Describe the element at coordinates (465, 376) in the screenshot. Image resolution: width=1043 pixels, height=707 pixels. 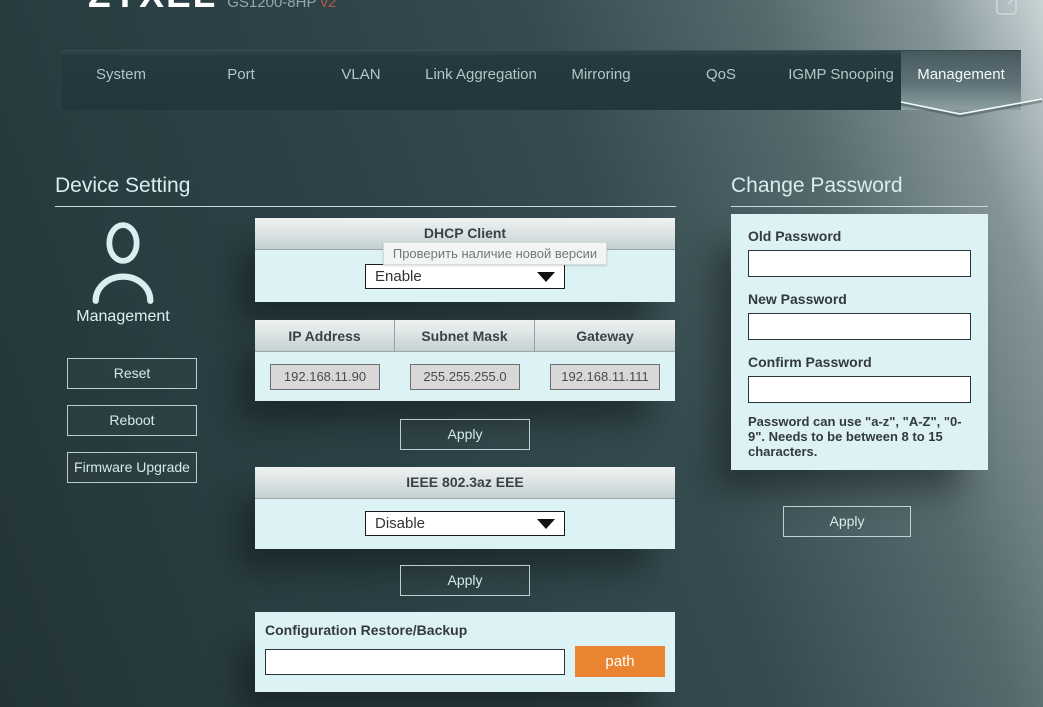
I see `subnet-mask-input` at that location.